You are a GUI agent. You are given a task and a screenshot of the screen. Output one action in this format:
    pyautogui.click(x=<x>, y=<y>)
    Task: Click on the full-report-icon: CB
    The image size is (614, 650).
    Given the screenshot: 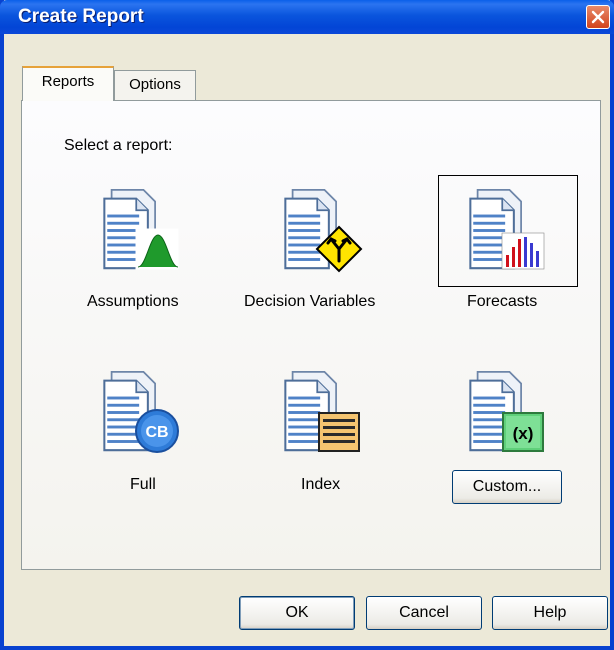 What is the action you would take?
    pyautogui.click(x=141, y=411)
    